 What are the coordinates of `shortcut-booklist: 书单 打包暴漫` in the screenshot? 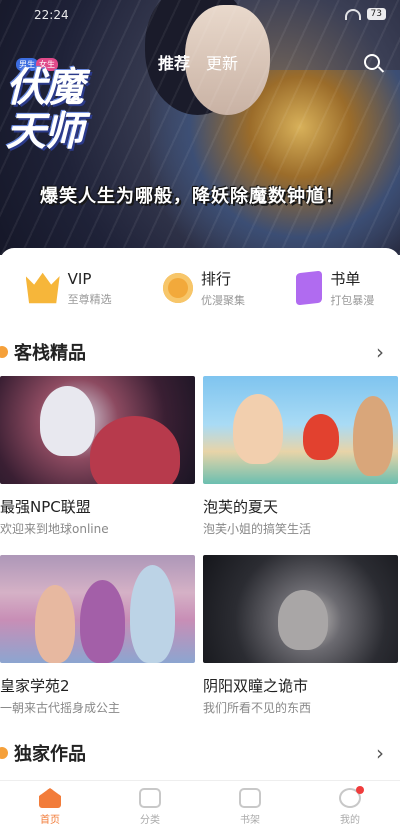 It's located at (335, 288).